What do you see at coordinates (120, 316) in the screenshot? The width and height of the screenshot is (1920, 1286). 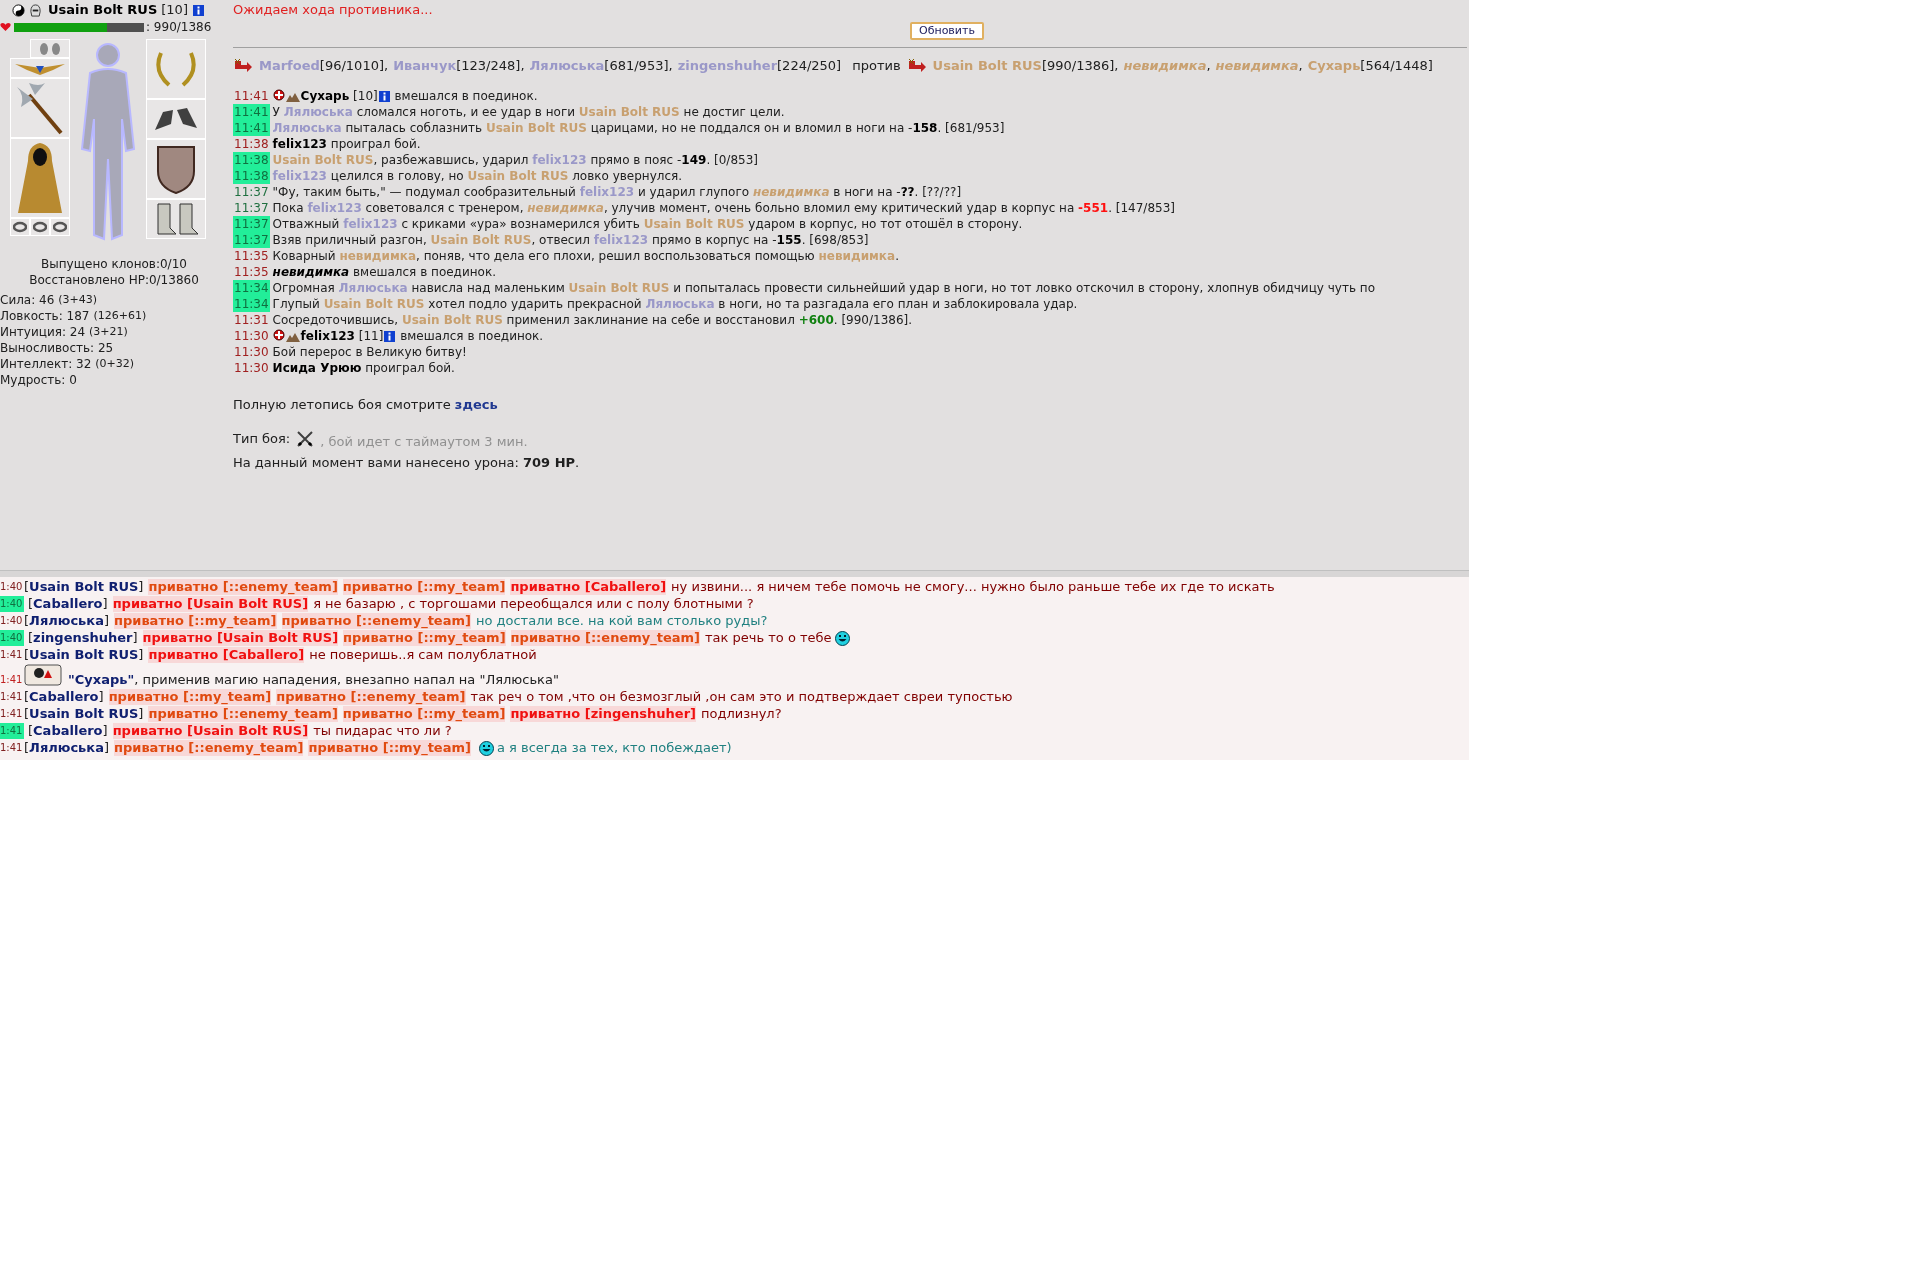 I see `stat-bonus: (126+61)` at bounding box center [120, 316].